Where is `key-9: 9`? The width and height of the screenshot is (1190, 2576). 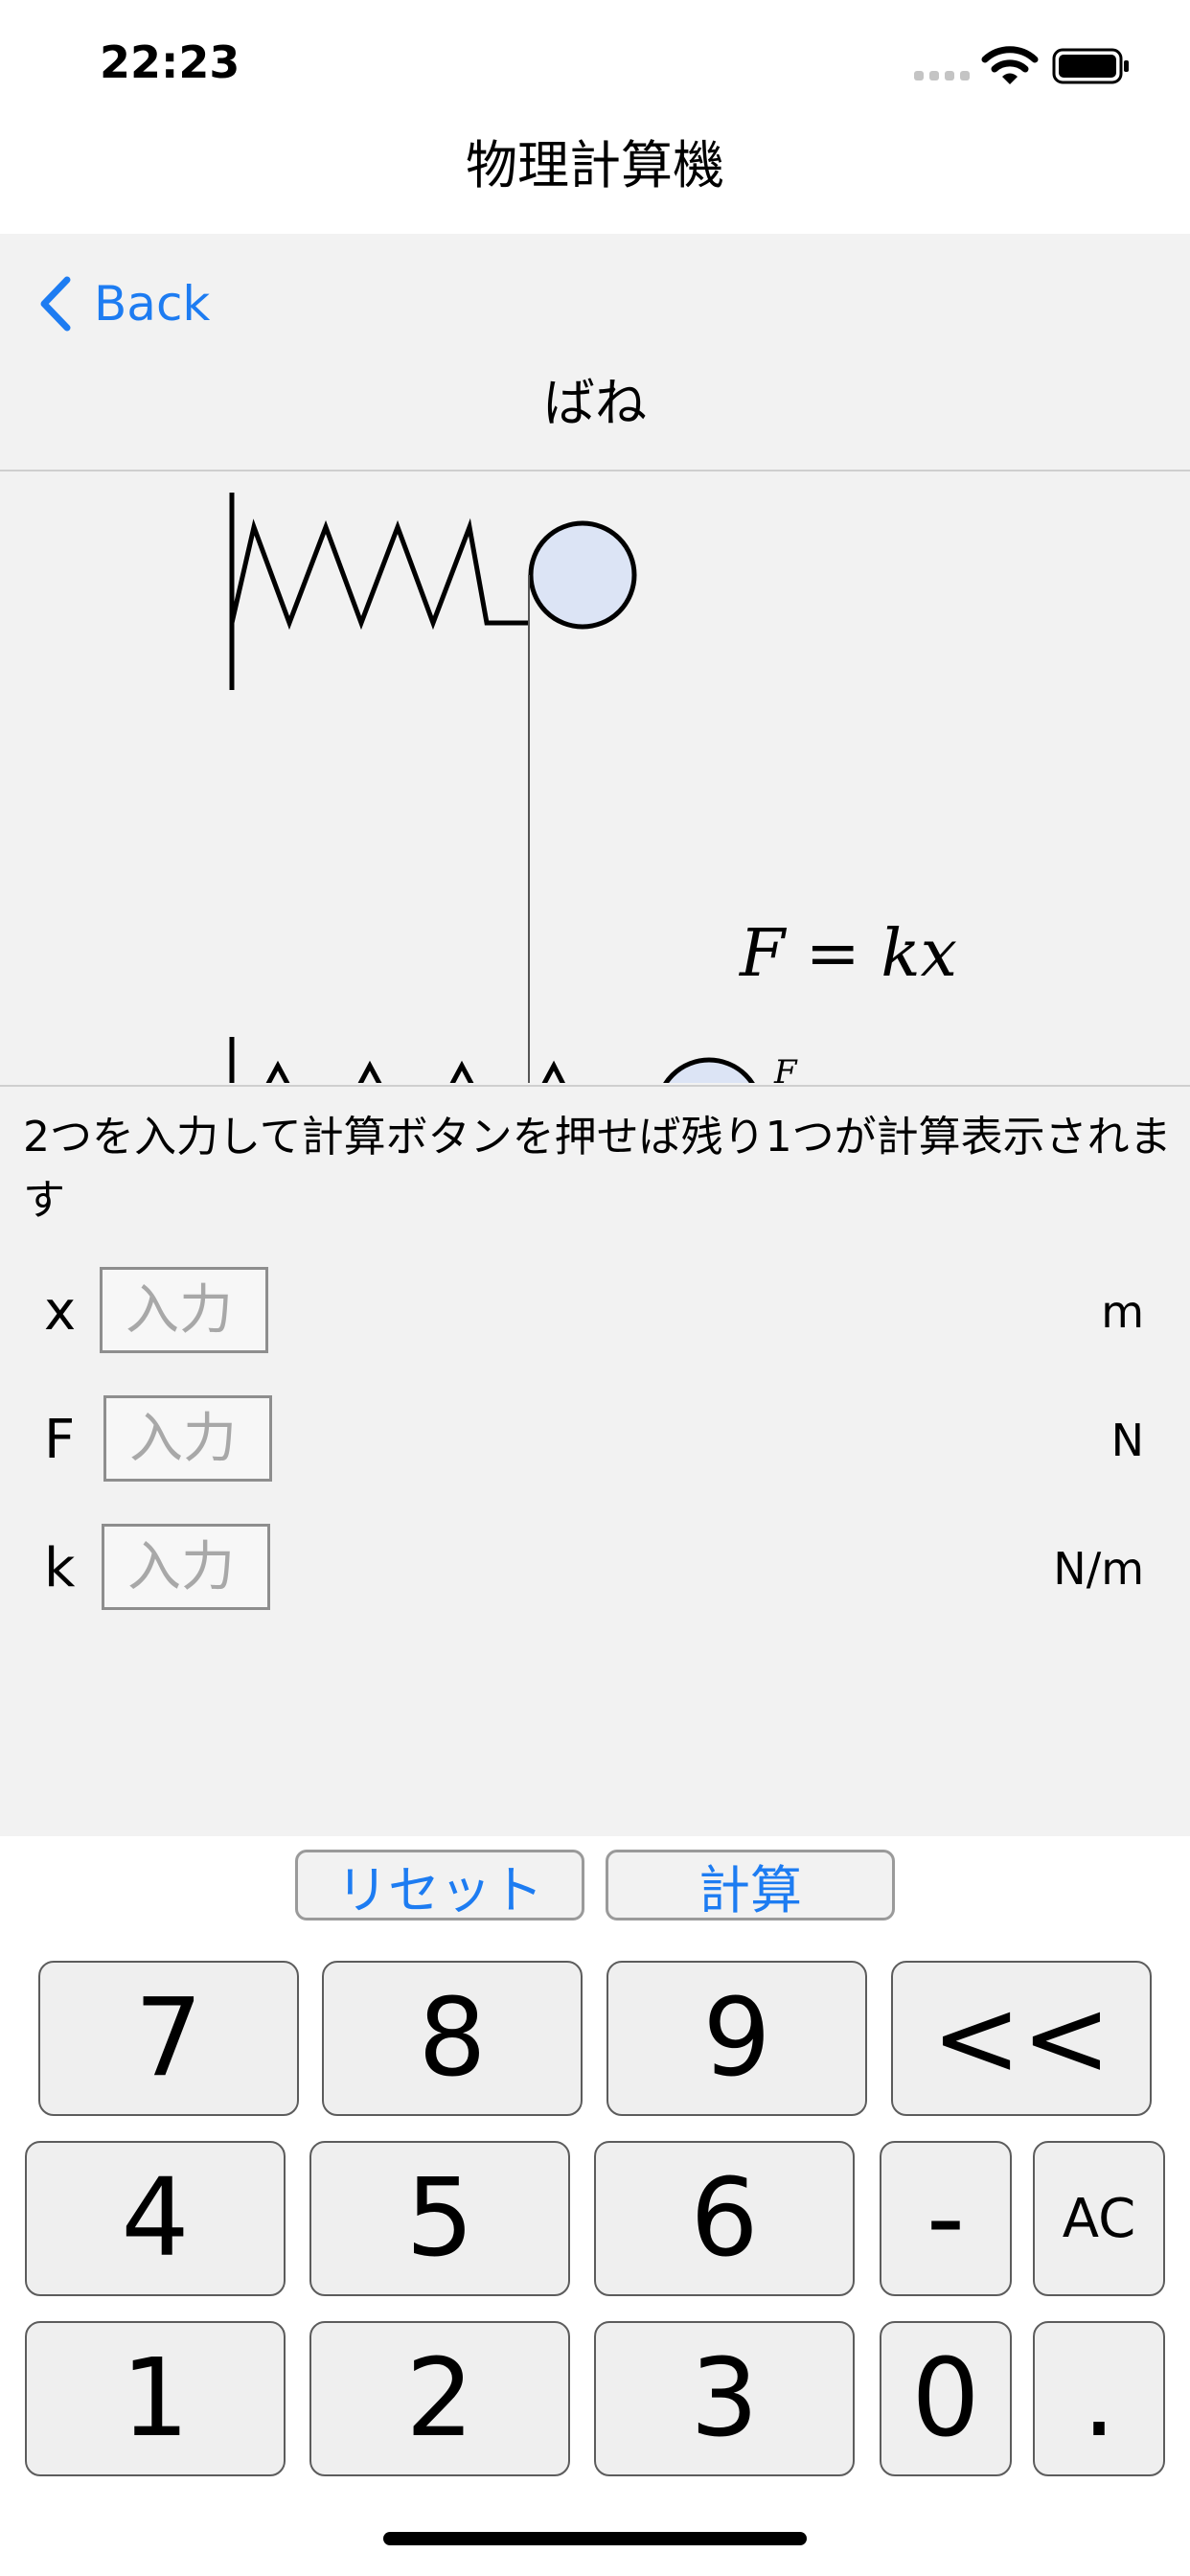 key-9: 9 is located at coordinates (736, 2038).